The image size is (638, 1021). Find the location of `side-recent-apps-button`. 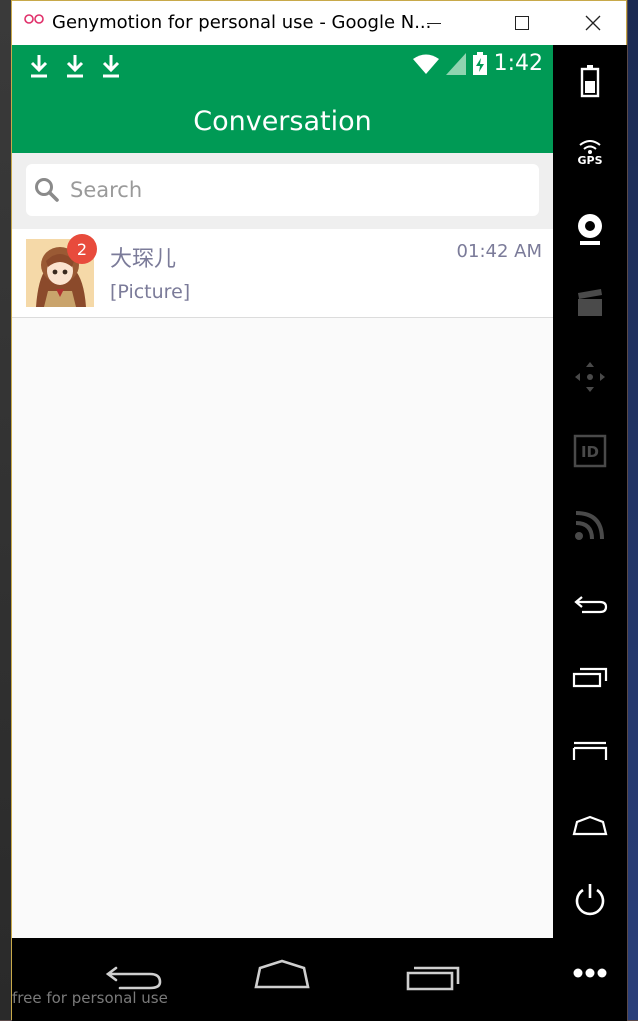

side-recent-apps-button is located at coordinates (590, 677).